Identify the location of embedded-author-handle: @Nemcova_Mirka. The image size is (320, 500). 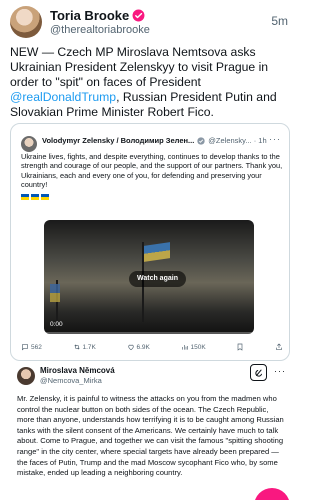
(71, 380).